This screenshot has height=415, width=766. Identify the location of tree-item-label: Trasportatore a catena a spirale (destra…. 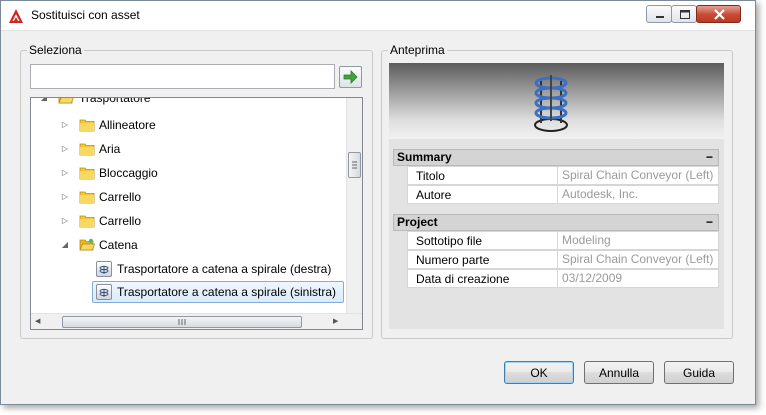
(224, 269).